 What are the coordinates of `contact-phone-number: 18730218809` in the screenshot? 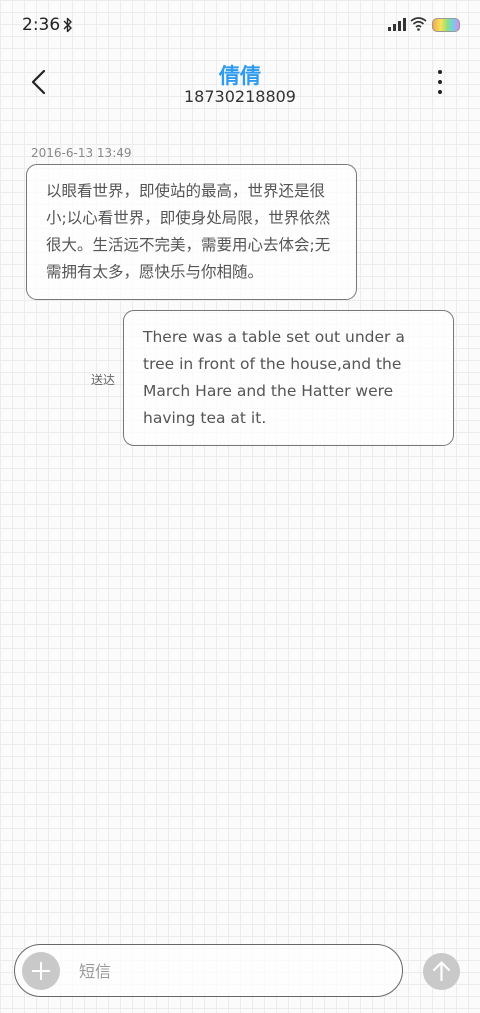 It's located at (240, 96).